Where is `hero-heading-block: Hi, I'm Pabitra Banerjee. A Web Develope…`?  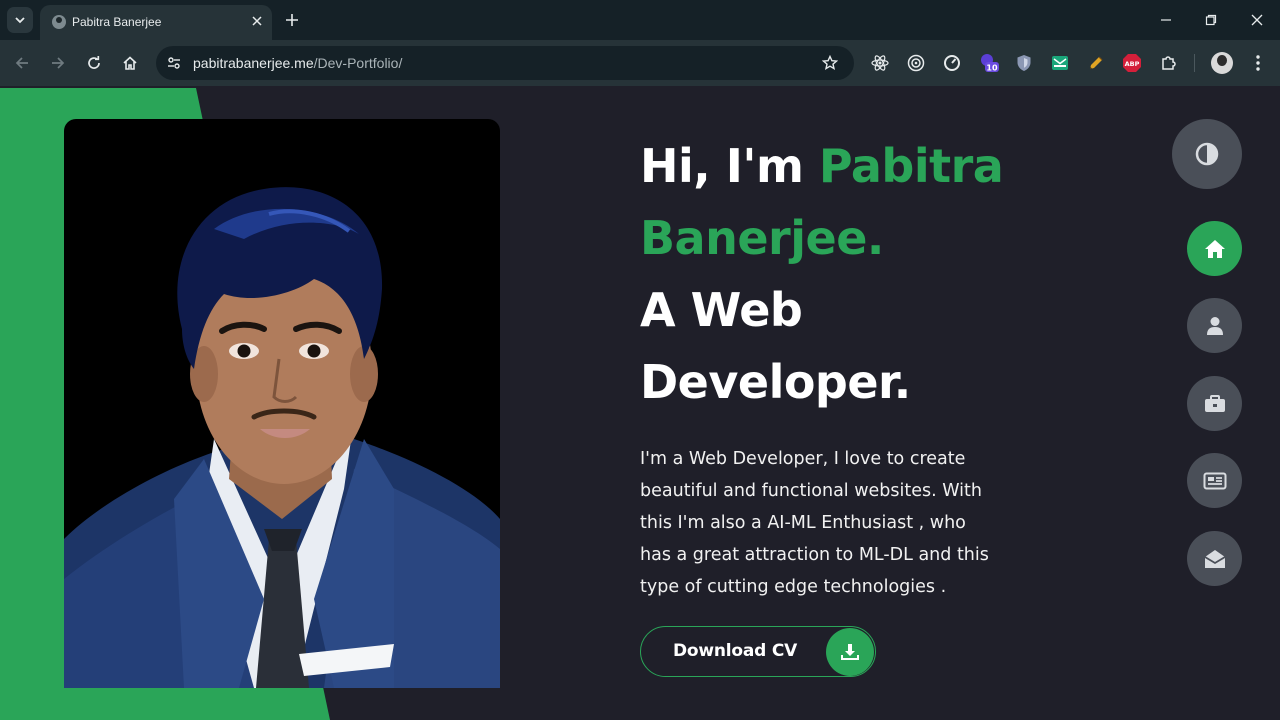
hero-heading-block: Hi, I'm Pabitra Banerjee. A Web Develope… is located at coordinates (875, 274).